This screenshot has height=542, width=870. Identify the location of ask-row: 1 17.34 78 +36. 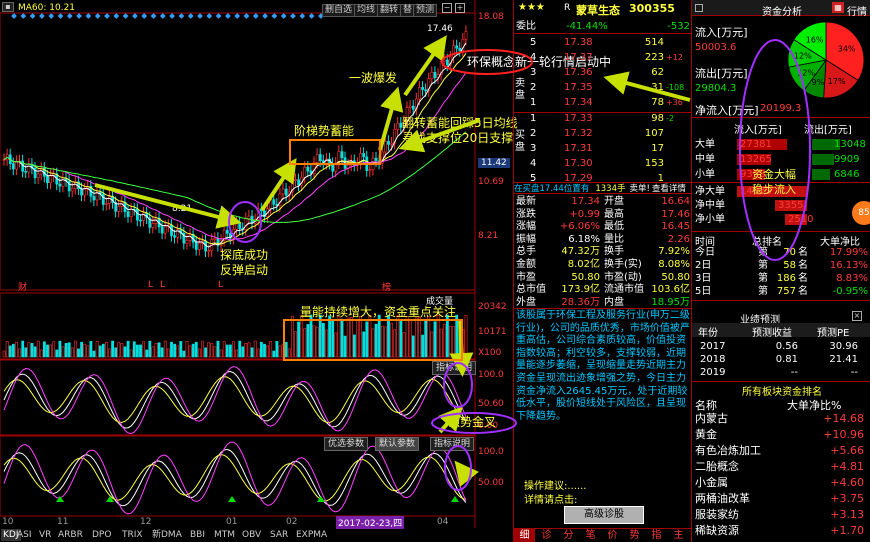
(603, 103).